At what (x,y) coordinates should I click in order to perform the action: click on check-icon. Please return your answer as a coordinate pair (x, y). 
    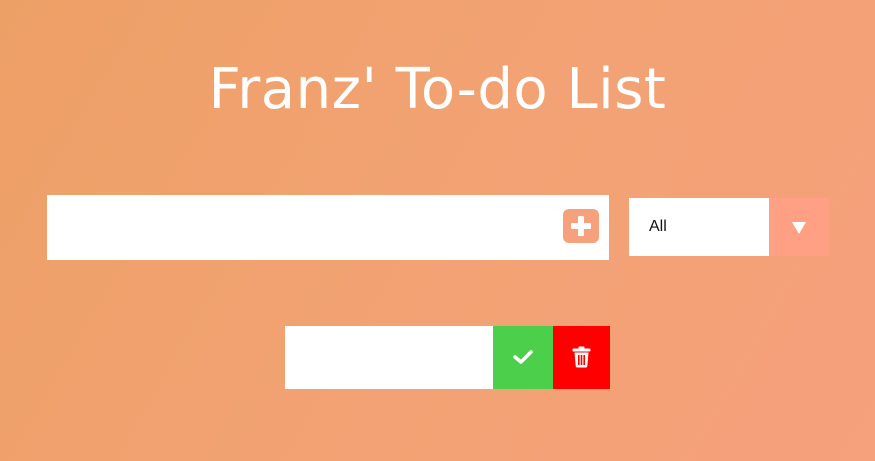
    Looking at the image, I should click on (523, 357).